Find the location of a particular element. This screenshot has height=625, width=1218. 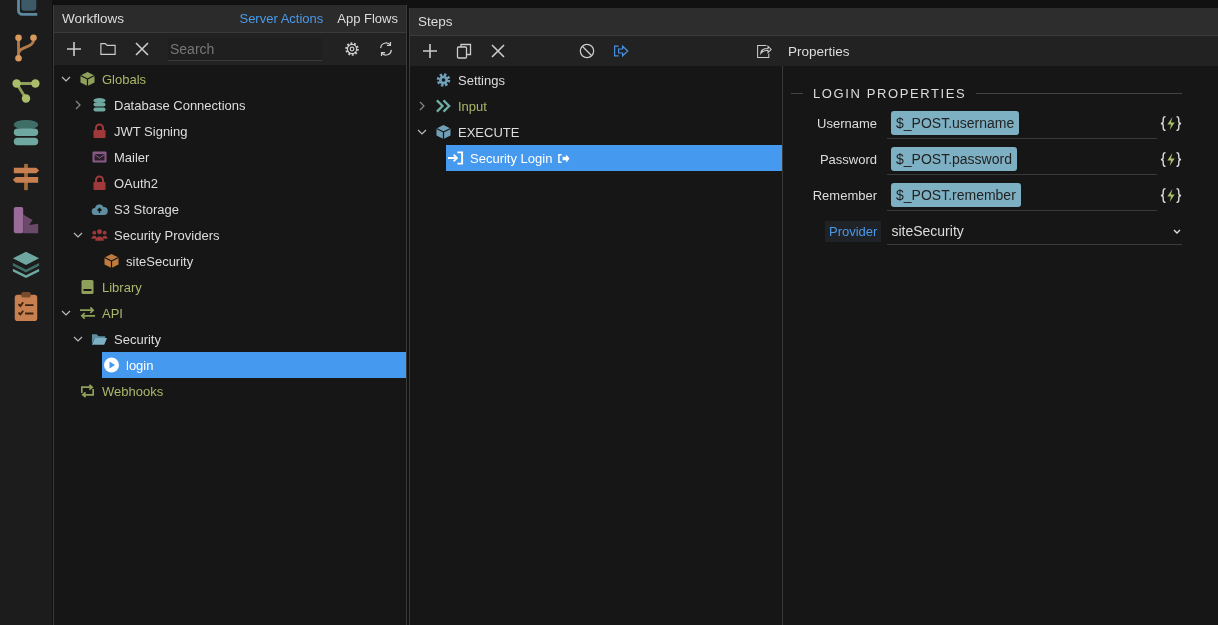

flow-icon is located at coordinates (26, 91).